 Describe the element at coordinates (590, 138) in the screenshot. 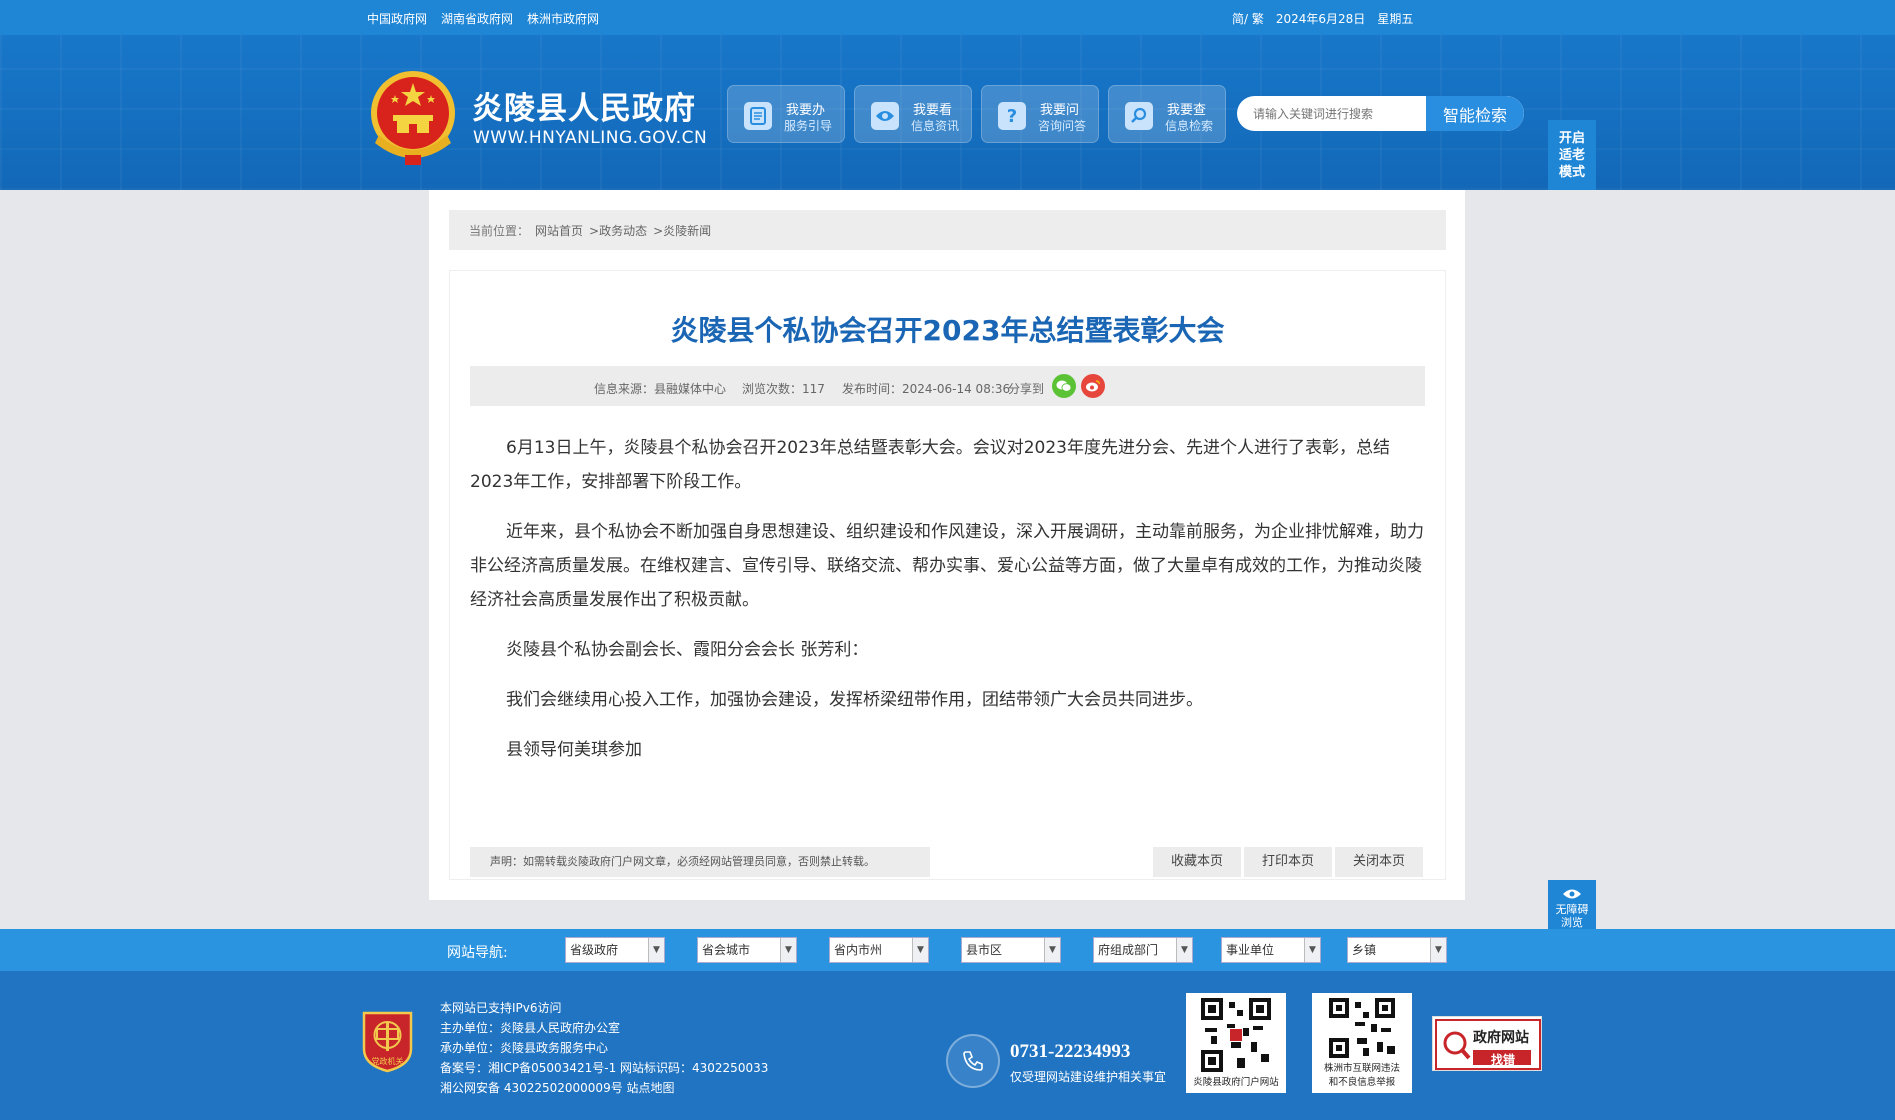

I see `site-domain: WWW.HNYANLING.GOV.CN` at that location.